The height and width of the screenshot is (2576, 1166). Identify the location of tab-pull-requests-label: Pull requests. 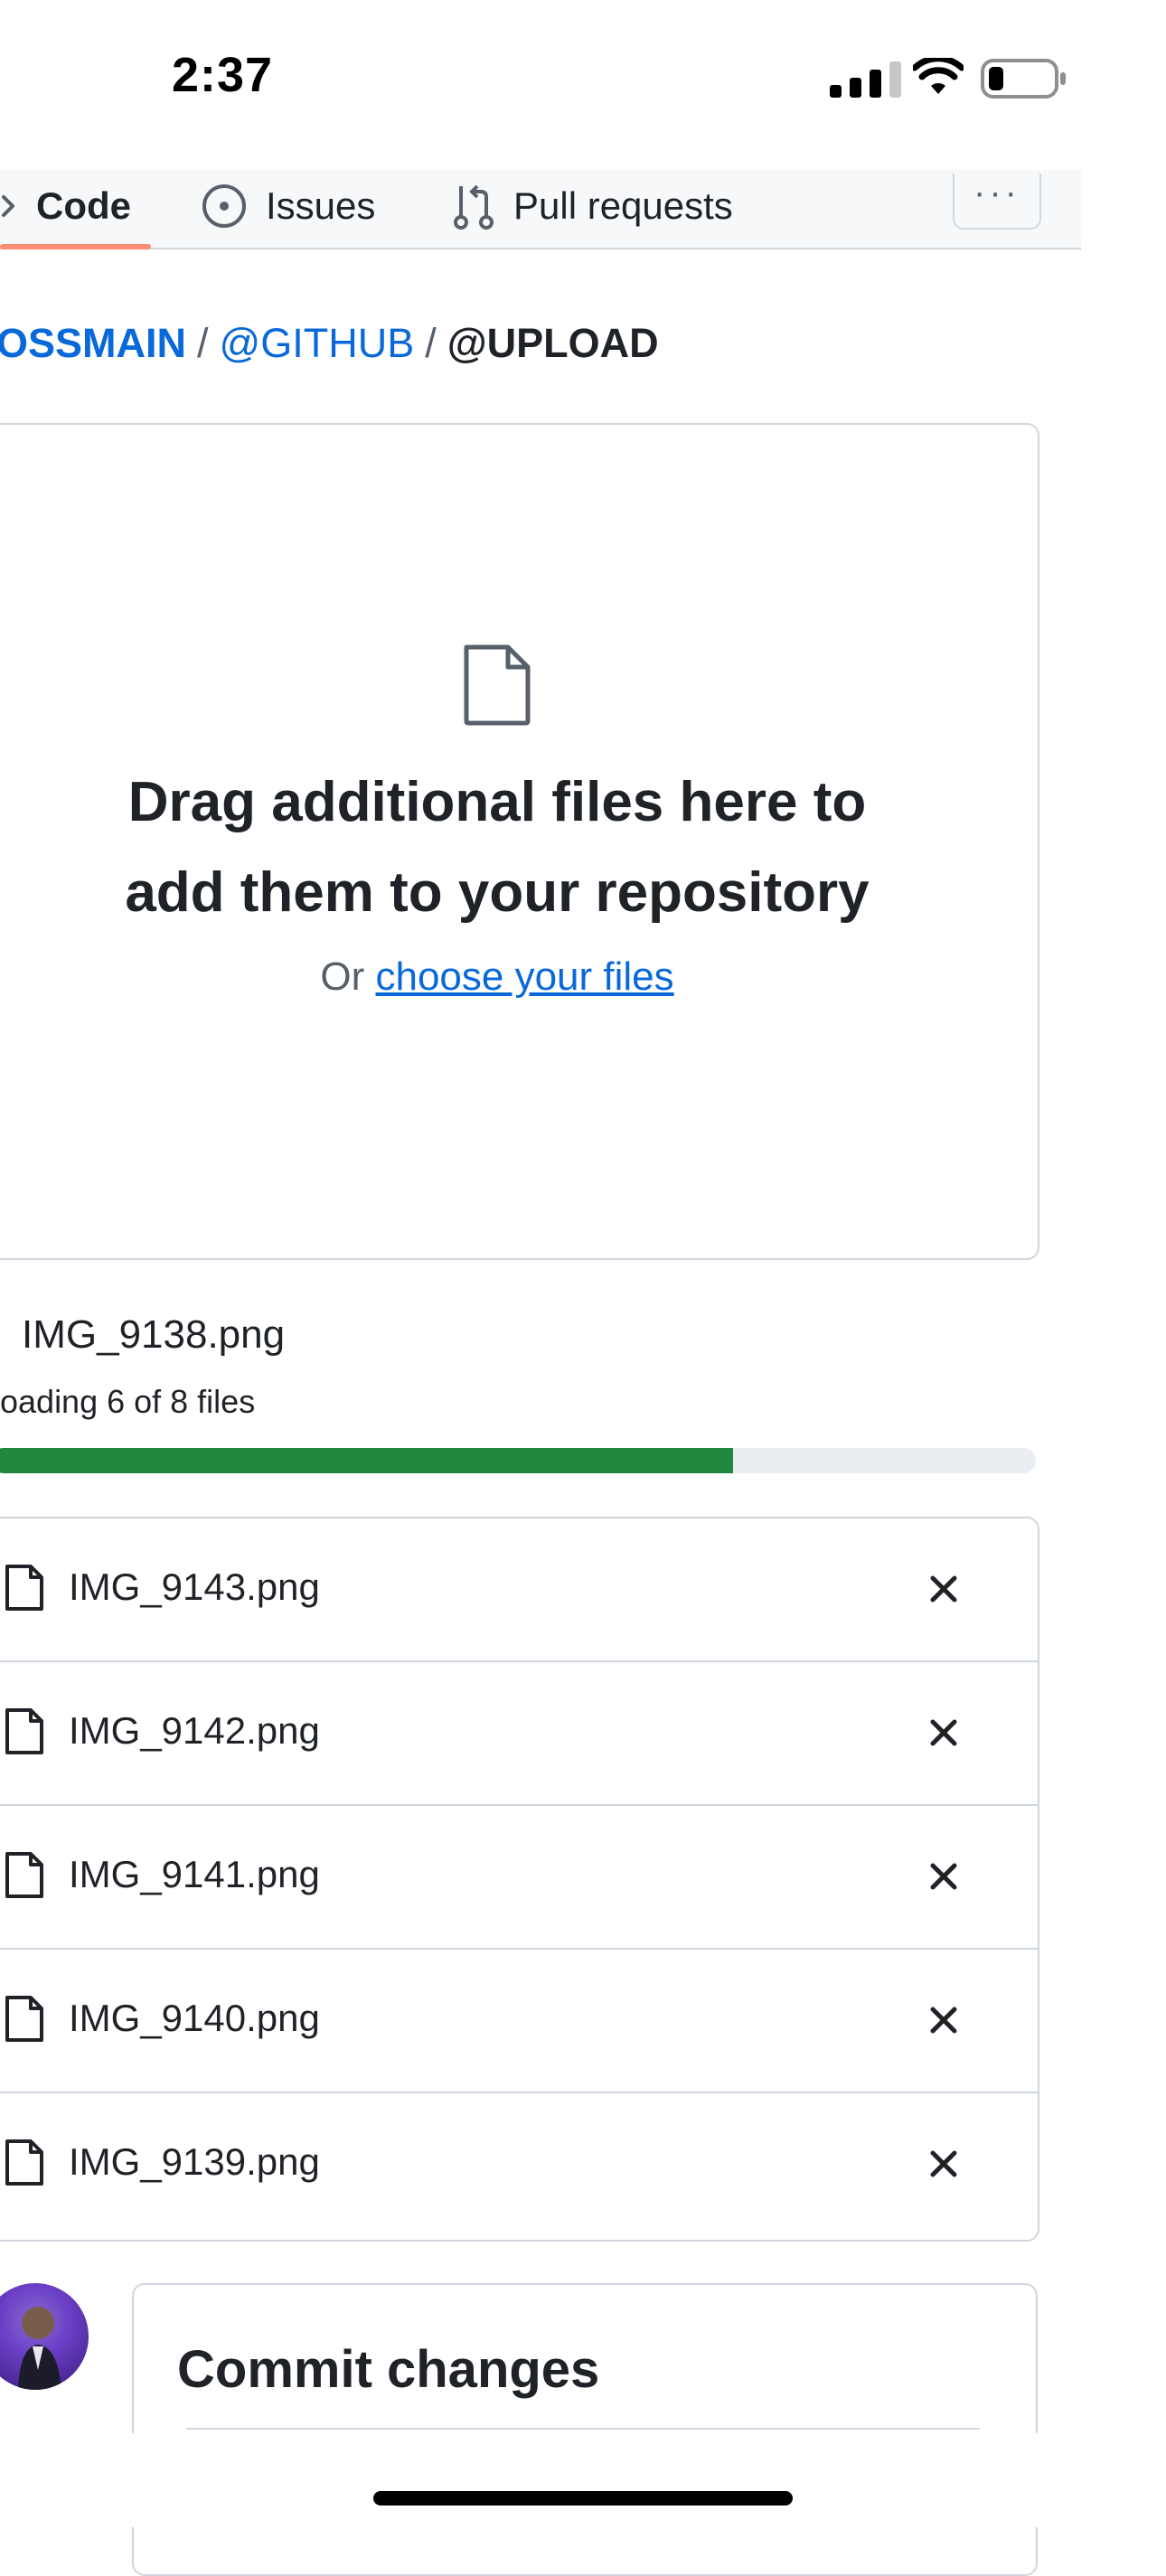
(623, 205).